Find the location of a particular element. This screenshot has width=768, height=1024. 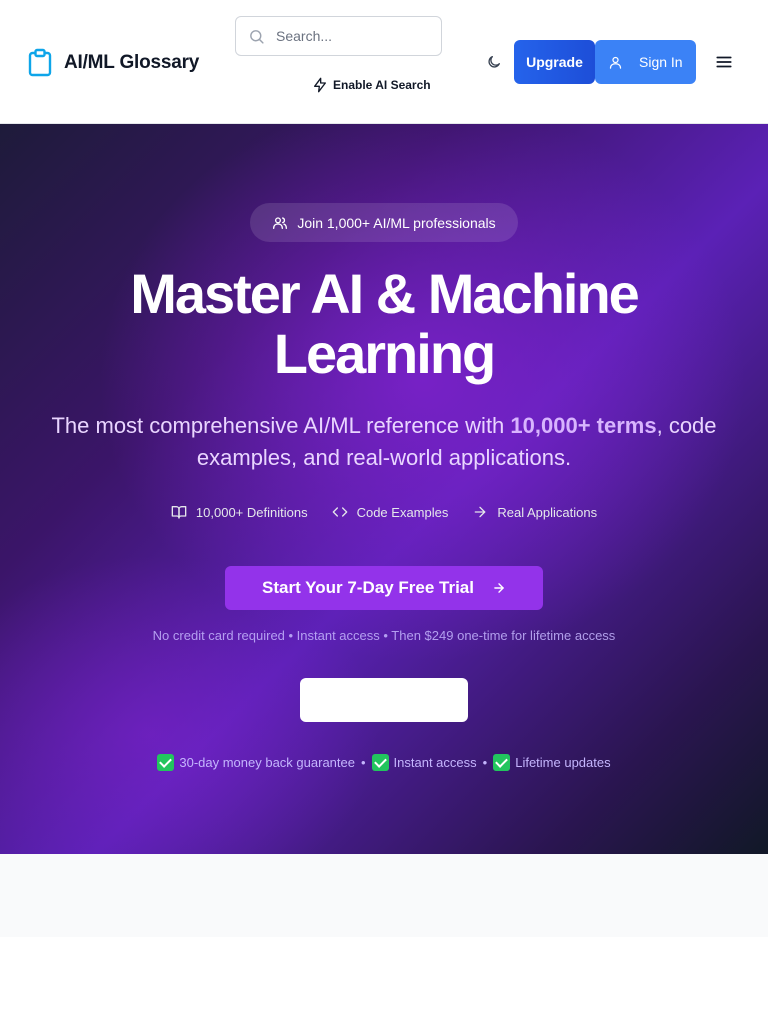

feature-real-applications: Real Applications is located at coordinates (534, 512).